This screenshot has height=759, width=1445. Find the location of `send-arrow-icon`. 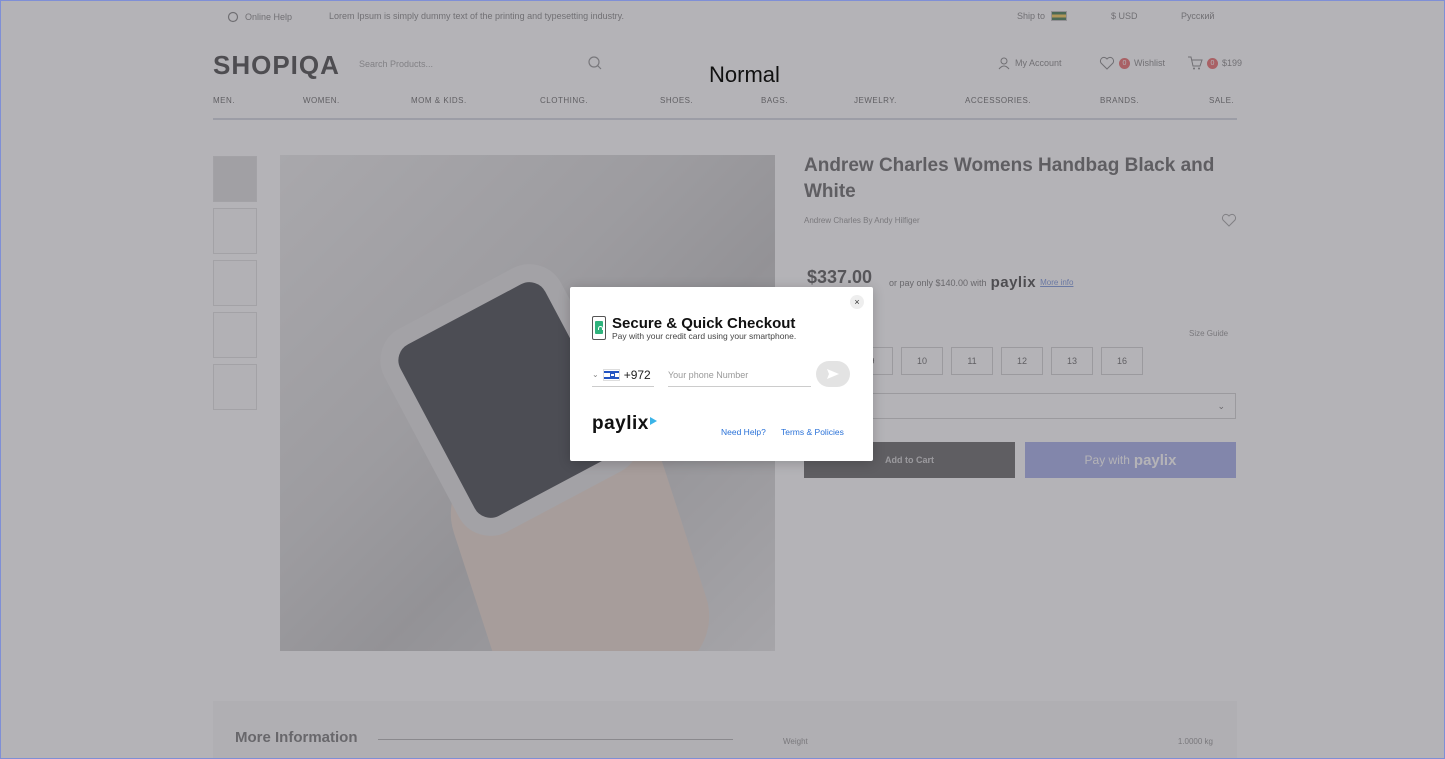

send-arrow-icon is located at coordinates (833, 374).